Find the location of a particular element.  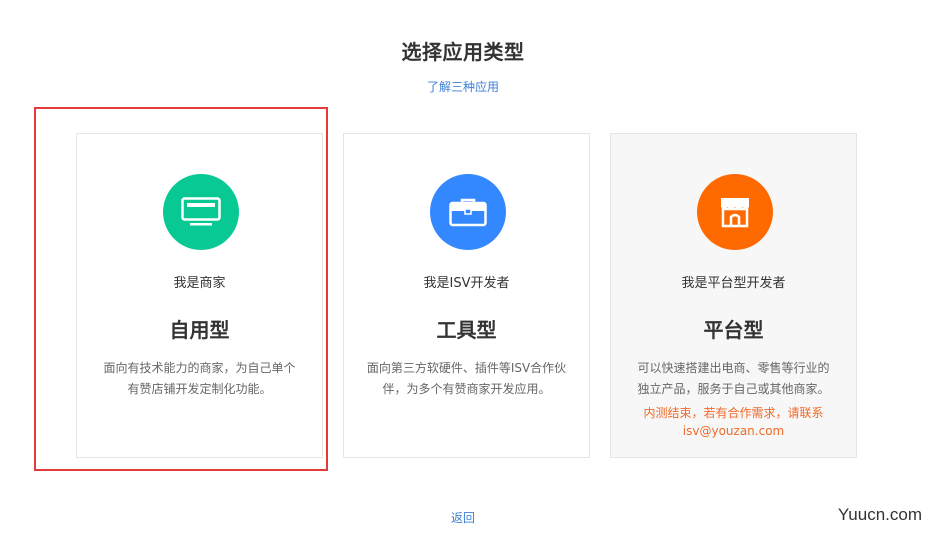

monitor-icon is located at coordinates (201, 211).